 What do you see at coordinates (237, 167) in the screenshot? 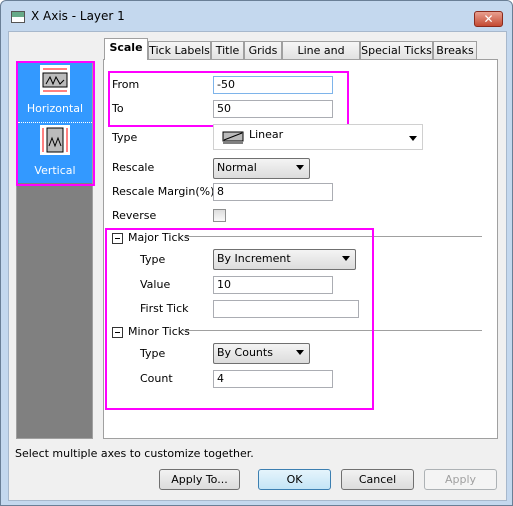
I see `rescale-value: Normal` at bounding box center [237, 167].